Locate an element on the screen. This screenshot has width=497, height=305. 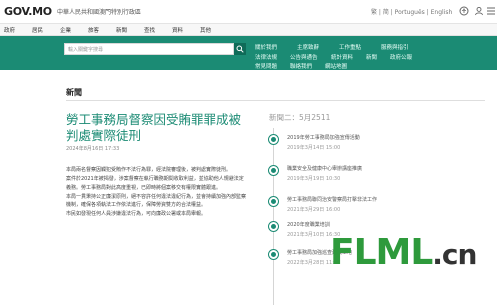
nav-item-government: 政府 is located at coordinates (9, 30).